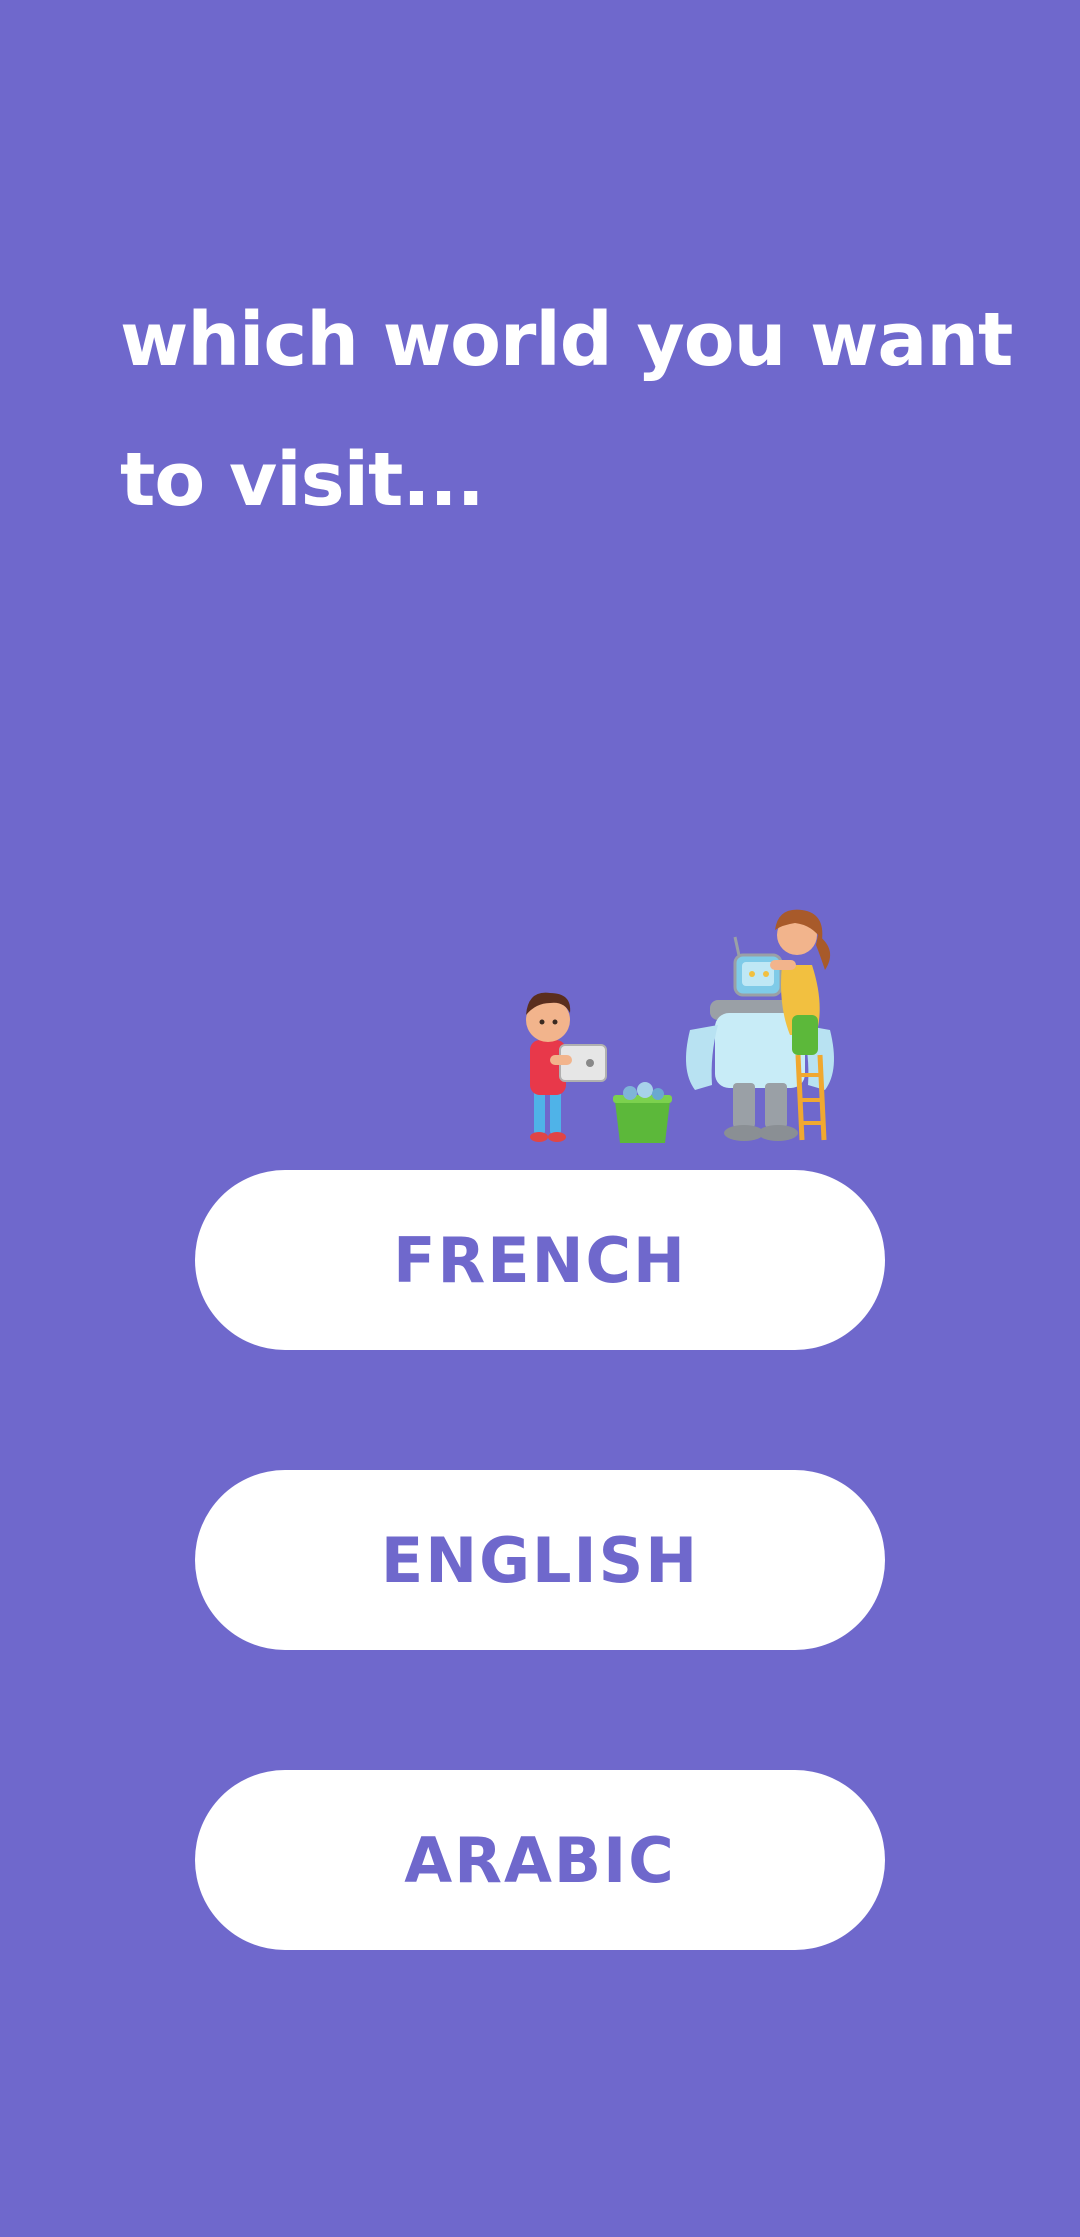  Describe the element at coordinates (642, 1112) in the screenshot. I see `bucket-icon` at that location.